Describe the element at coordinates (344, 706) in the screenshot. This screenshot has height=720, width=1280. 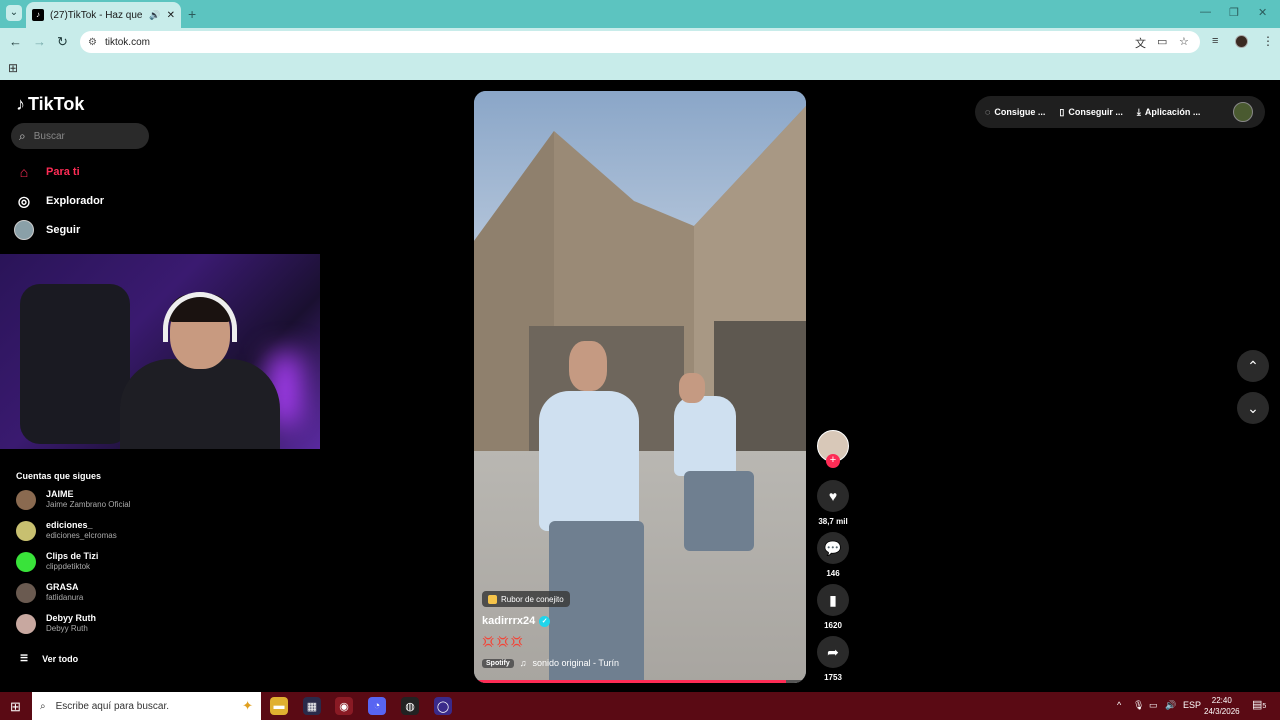
I see `chrome-icon: ◉` at that location.